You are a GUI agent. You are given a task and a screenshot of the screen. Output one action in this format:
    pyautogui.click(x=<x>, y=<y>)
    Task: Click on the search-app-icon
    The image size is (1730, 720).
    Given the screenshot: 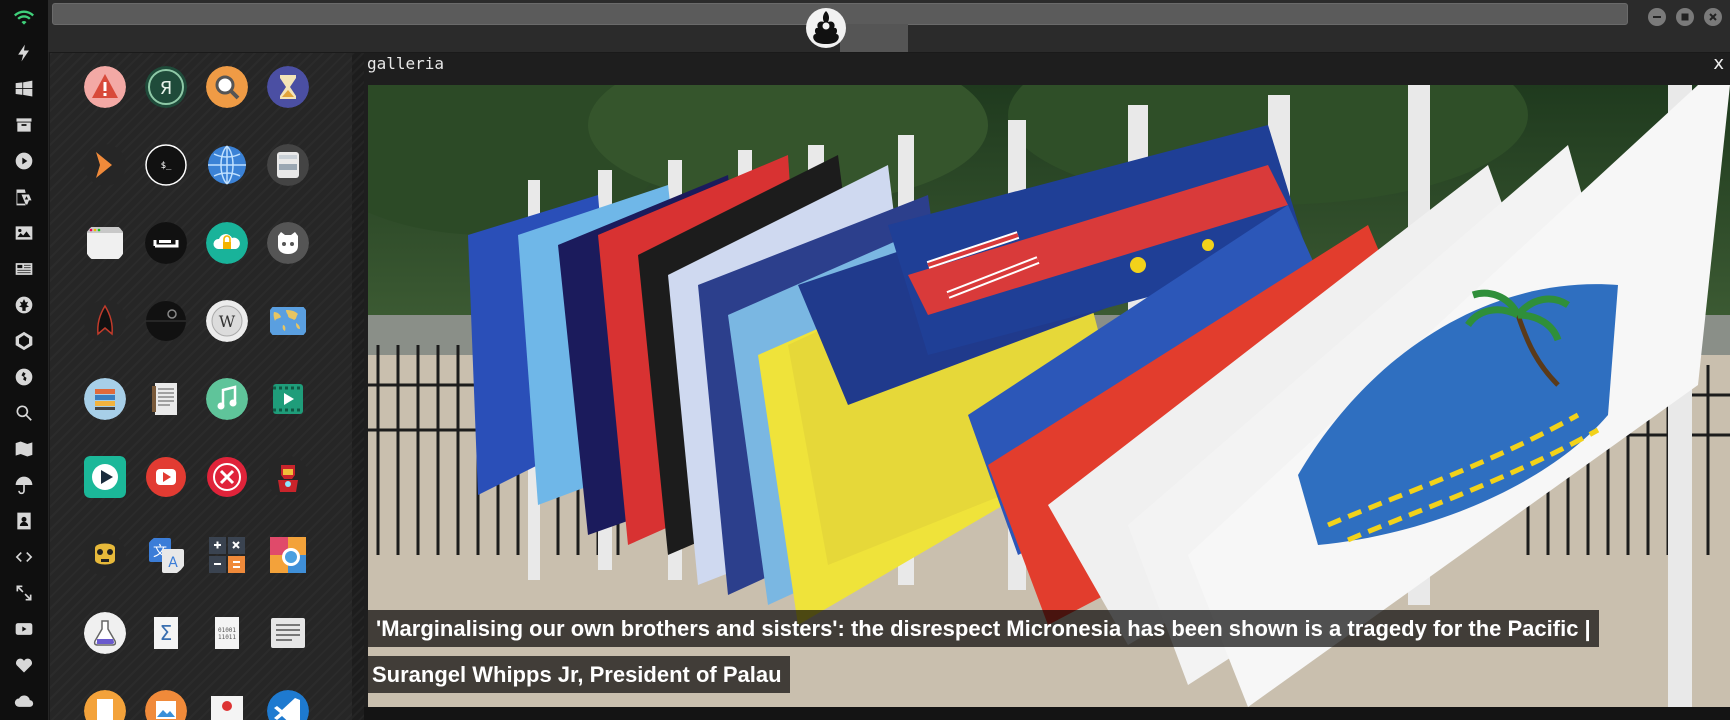 What is the action you would take?
    pyautogui.click(x=227, y=87)
    